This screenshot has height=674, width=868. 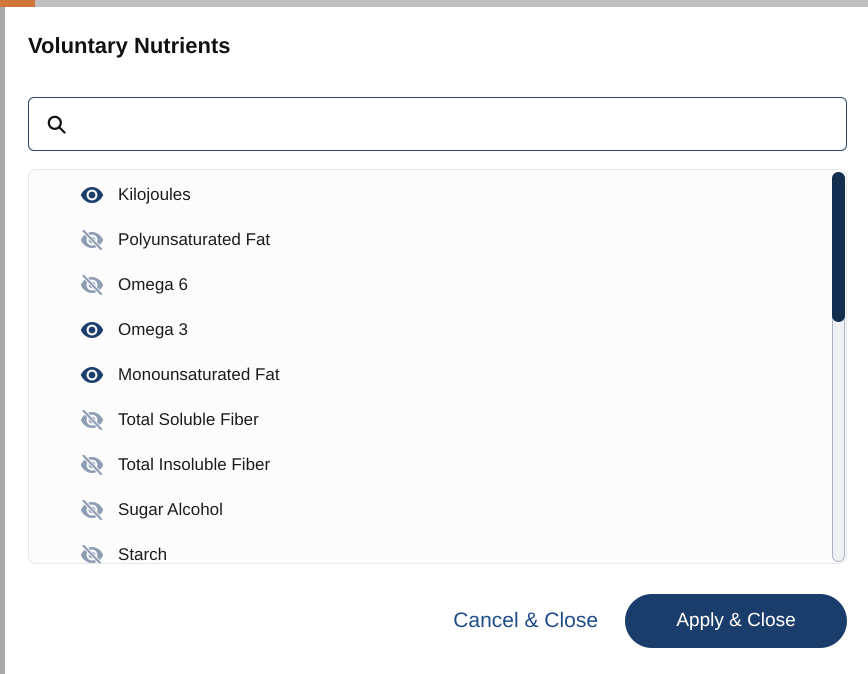 What do you see at coordinates (129, 46) in the screenshot?
I see `dialog-title: Voluntary Nutrients` at bounding box center [129, 46].